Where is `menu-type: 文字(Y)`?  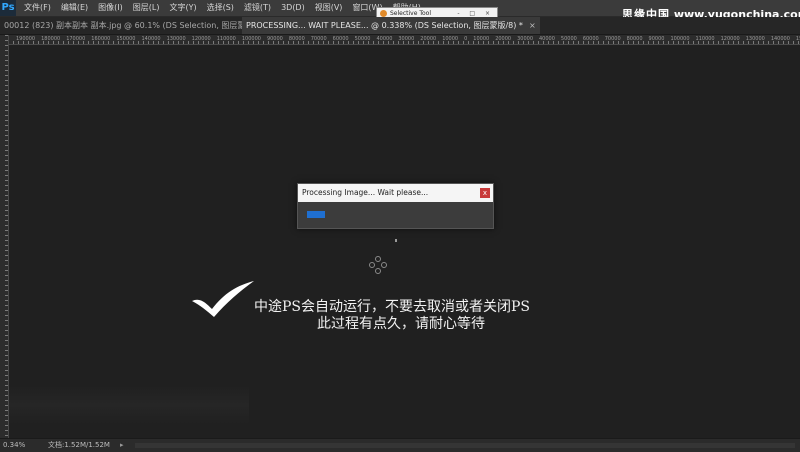
menu-type: 文字(Y) is located at coordinates (182, 8).